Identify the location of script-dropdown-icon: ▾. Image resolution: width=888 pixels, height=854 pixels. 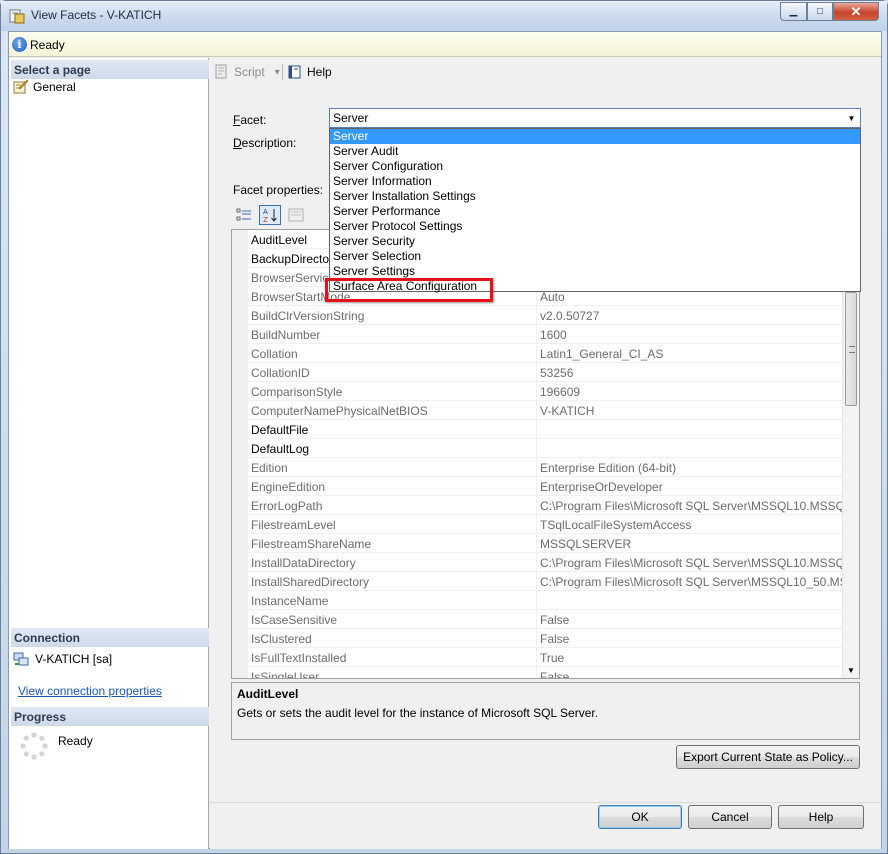
(277, 72).